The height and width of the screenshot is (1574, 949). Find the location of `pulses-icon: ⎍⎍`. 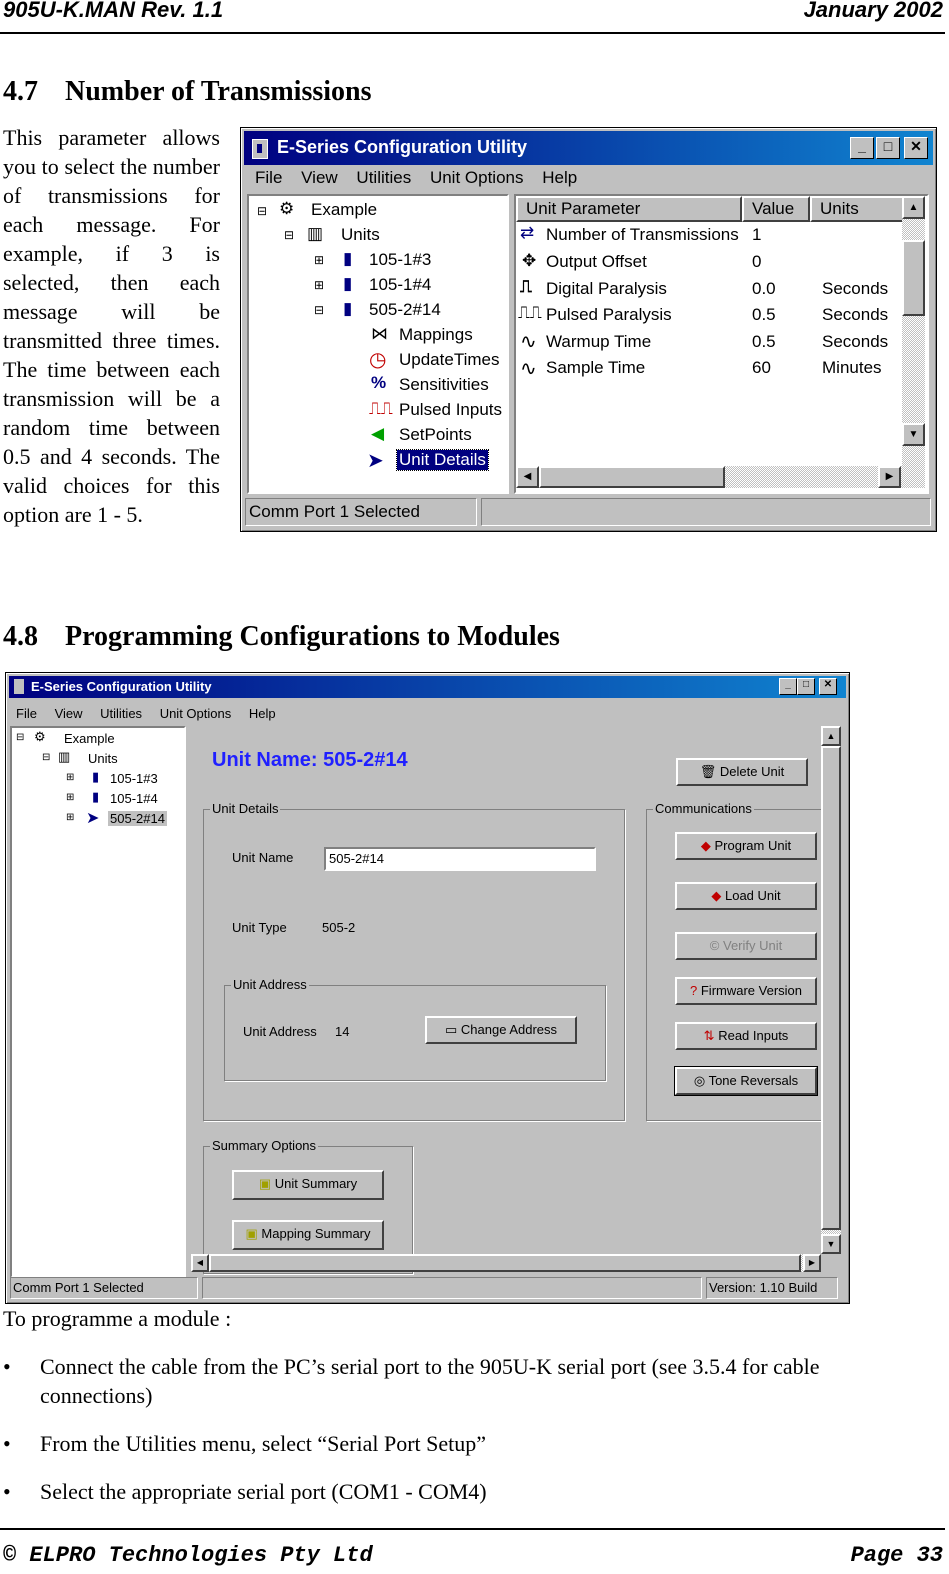

pulses-icon: ⎍⎍ is located at coordinates (530, 312).